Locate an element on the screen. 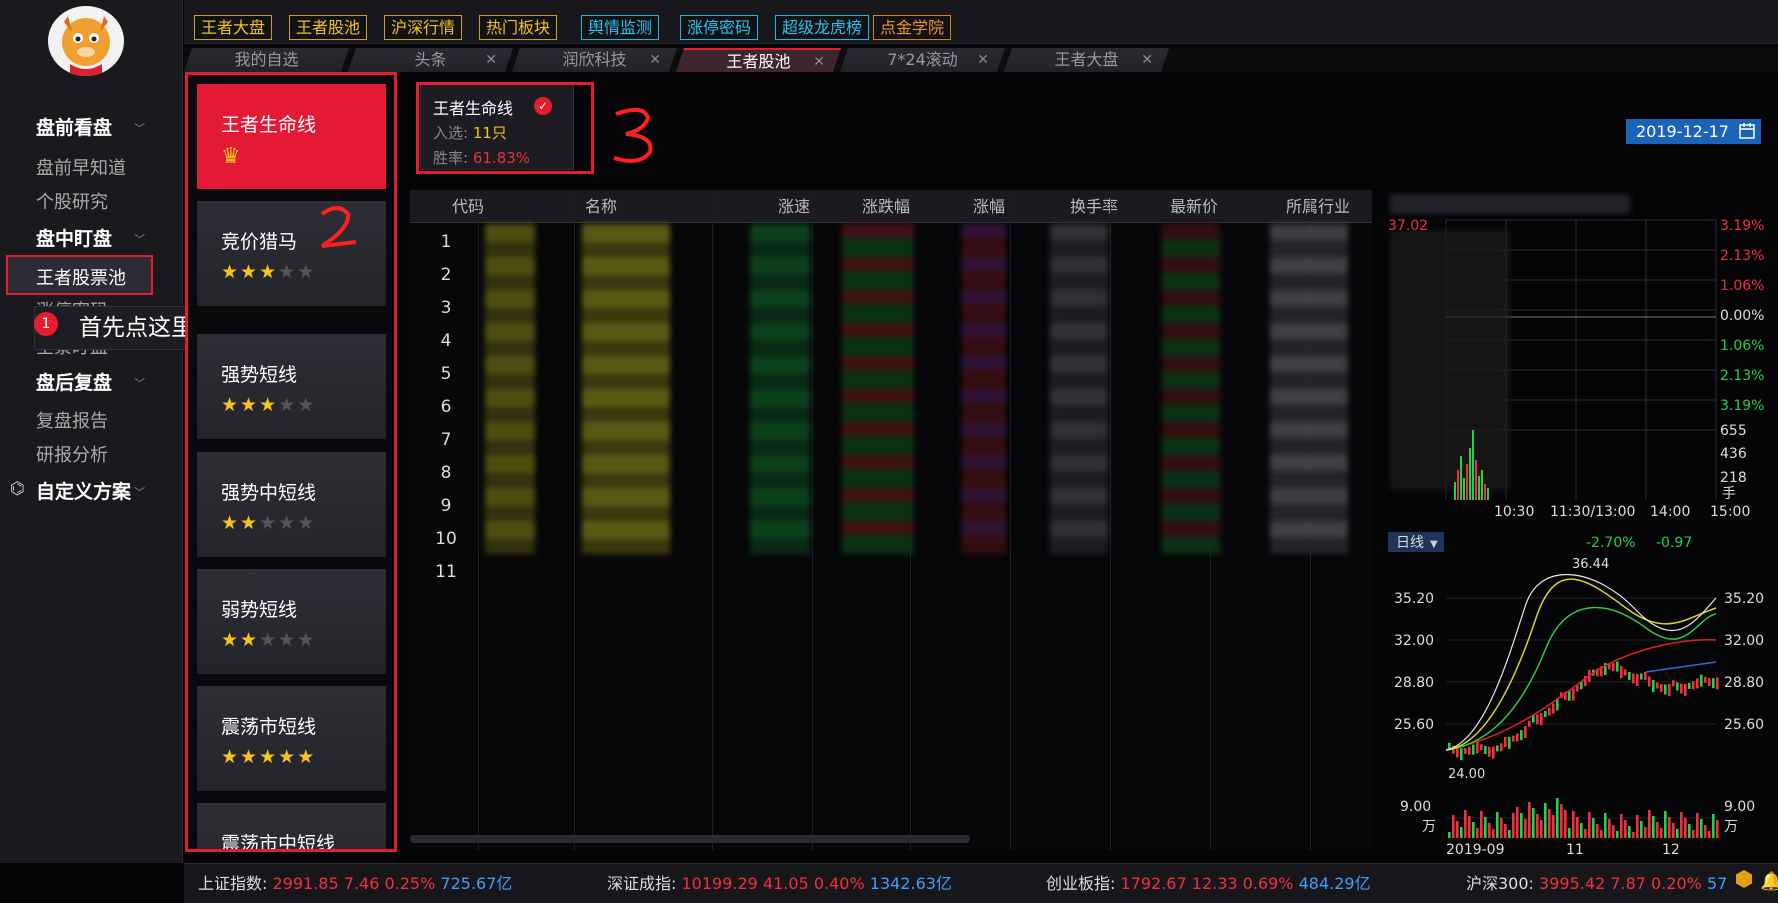 This screenshot has height=903, width=1778. nav-item-pre-news: 盘前早知道 is located at coordinates (81, 167).